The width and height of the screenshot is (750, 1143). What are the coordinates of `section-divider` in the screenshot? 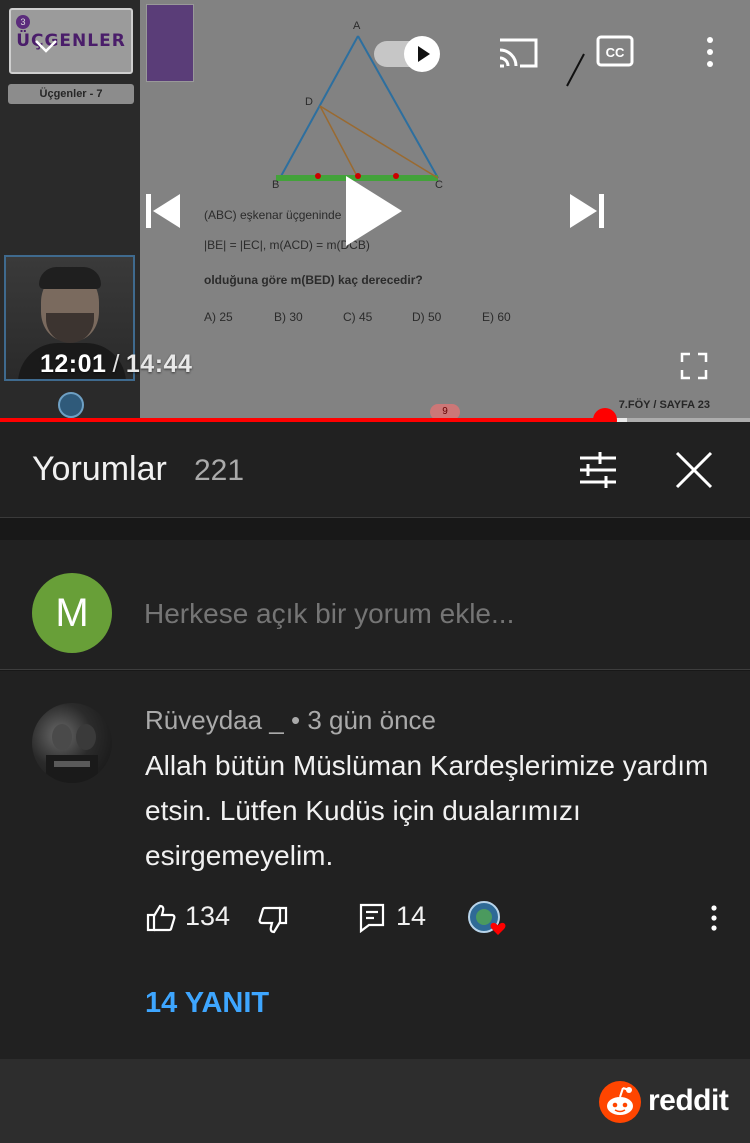 It's located at (375, 529).